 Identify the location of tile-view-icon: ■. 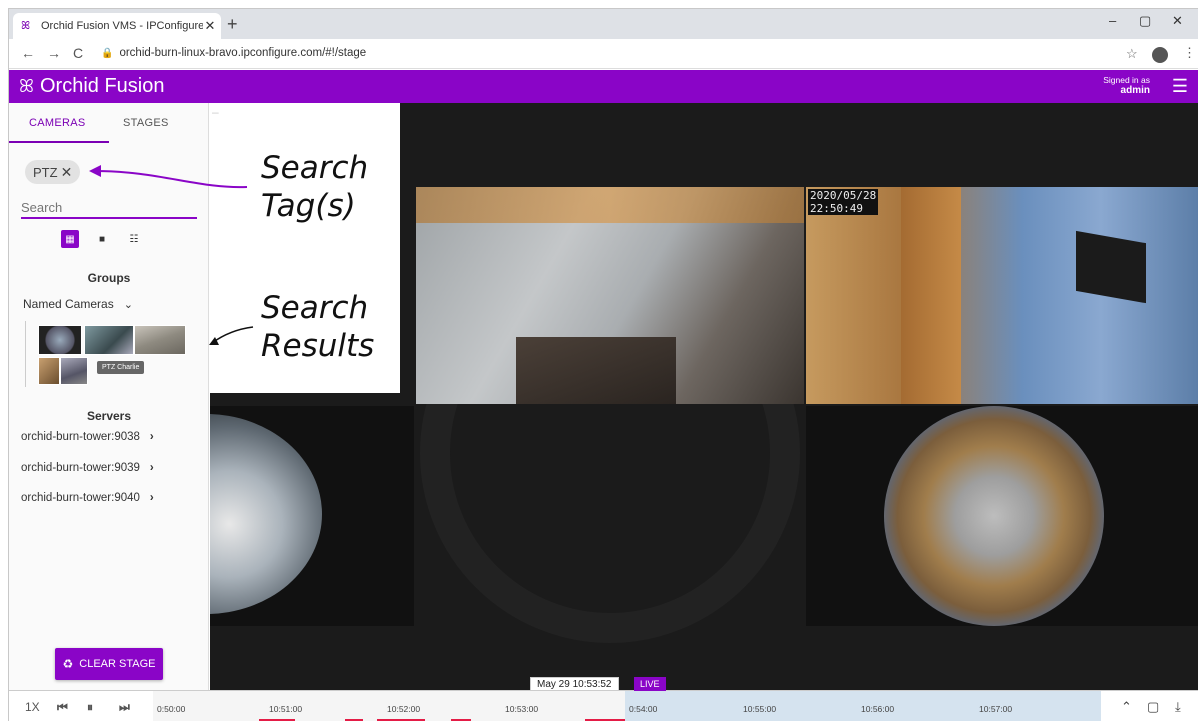
(102, 239).